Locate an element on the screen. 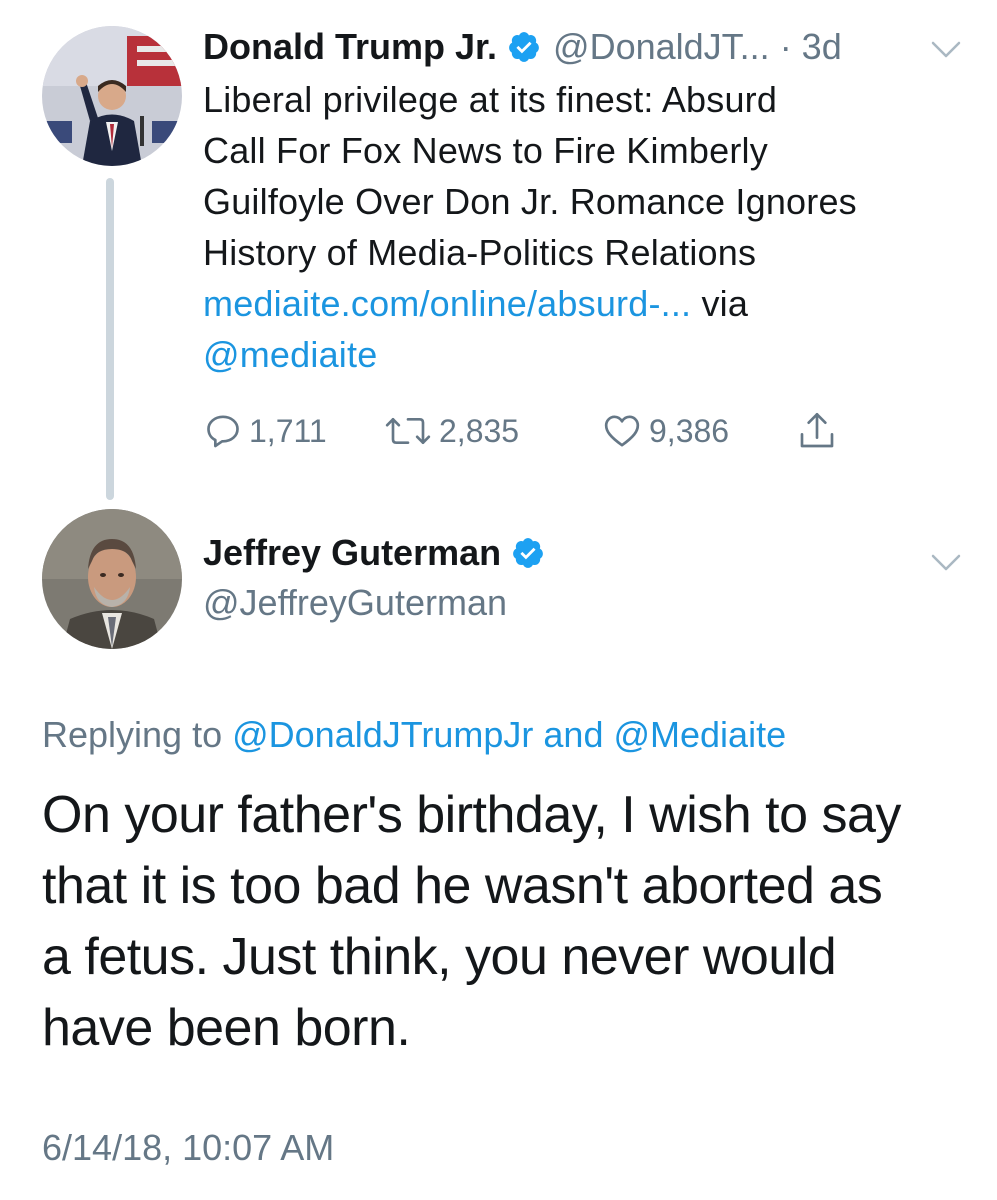  parent-text-line: History of Media-Politics Relations is located at coordinates (480, 252).